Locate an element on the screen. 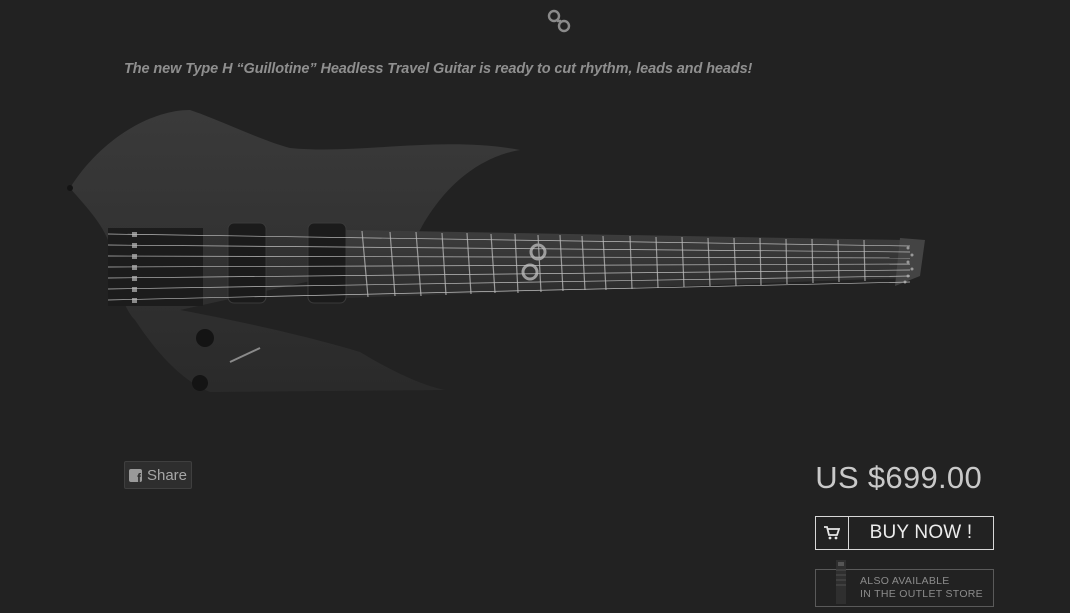 Image resolution: width=1070 pixels, height=613 pixels. product-price: US $699.00 is located at coordinates (898, 477).